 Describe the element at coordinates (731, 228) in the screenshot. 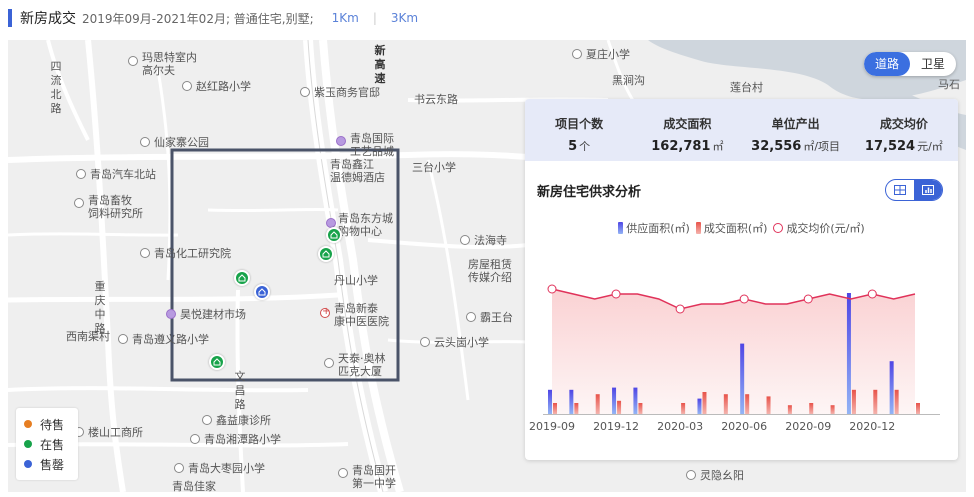

I see `legend-deal: 成交面积(㎡)` at that location.